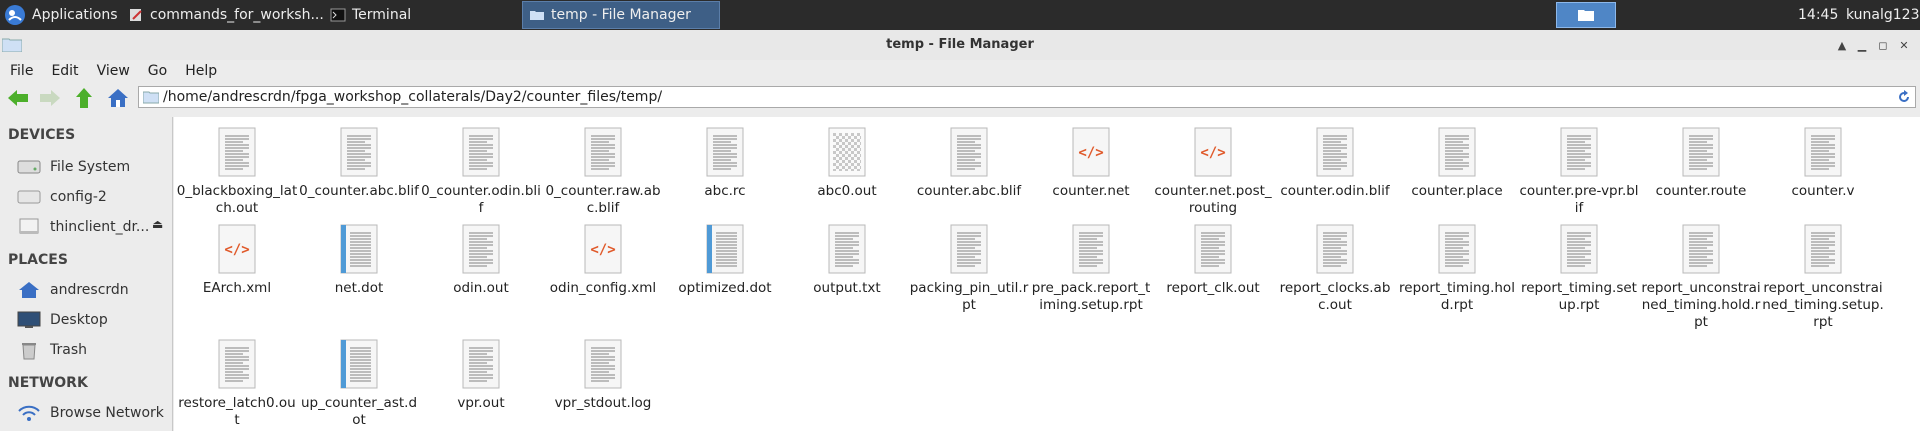 This screenshot has width=1920, height=431. I want to click on shade-button: ▲, so click(1842, 45).